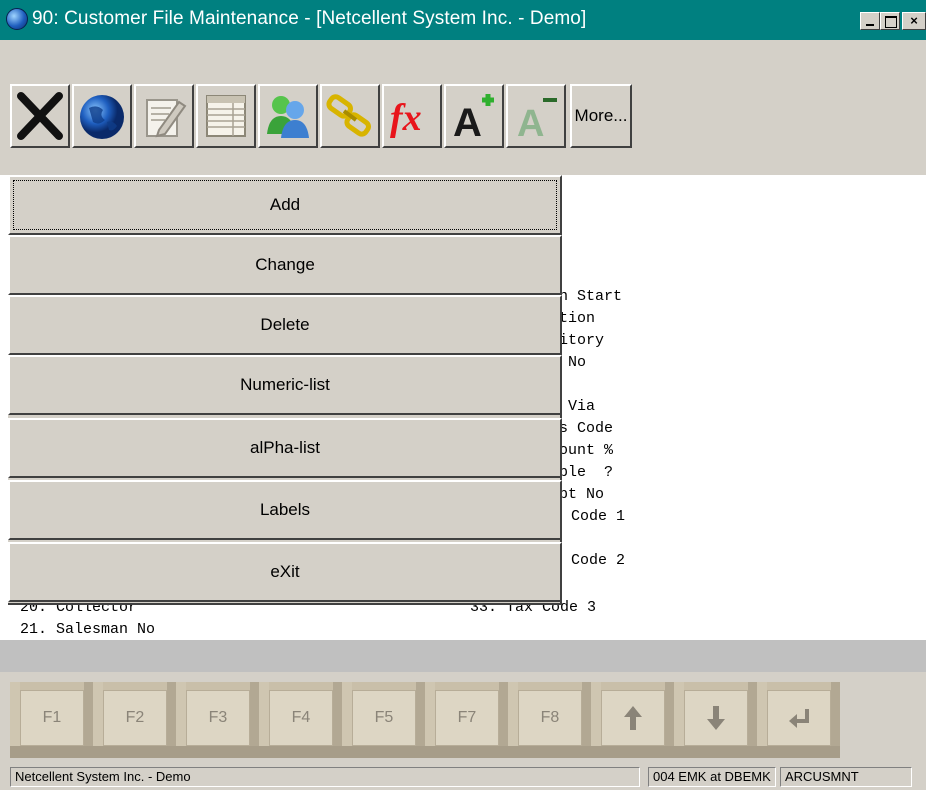 The height and width of the screenshot is (790, 926). What do you see at coordinates (712, 777) in the screenshot?
I see `status-user: 004 EMK at DBEMK` at bounding box center [712, 777].